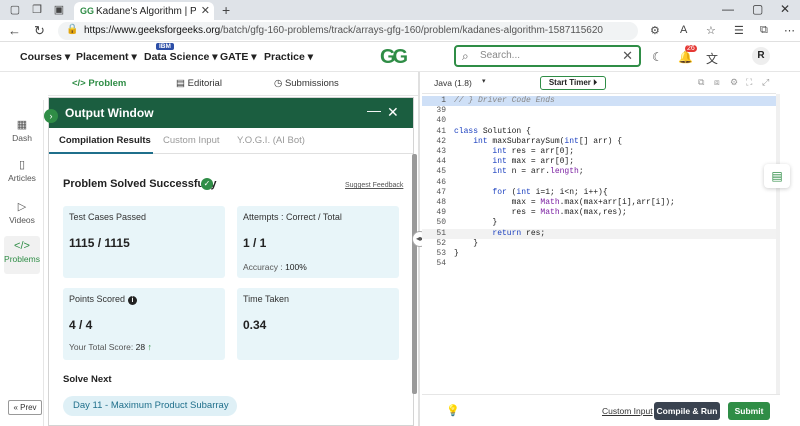  I want to click on code-line: 44 int max = arr[0];, so click(599, 162).